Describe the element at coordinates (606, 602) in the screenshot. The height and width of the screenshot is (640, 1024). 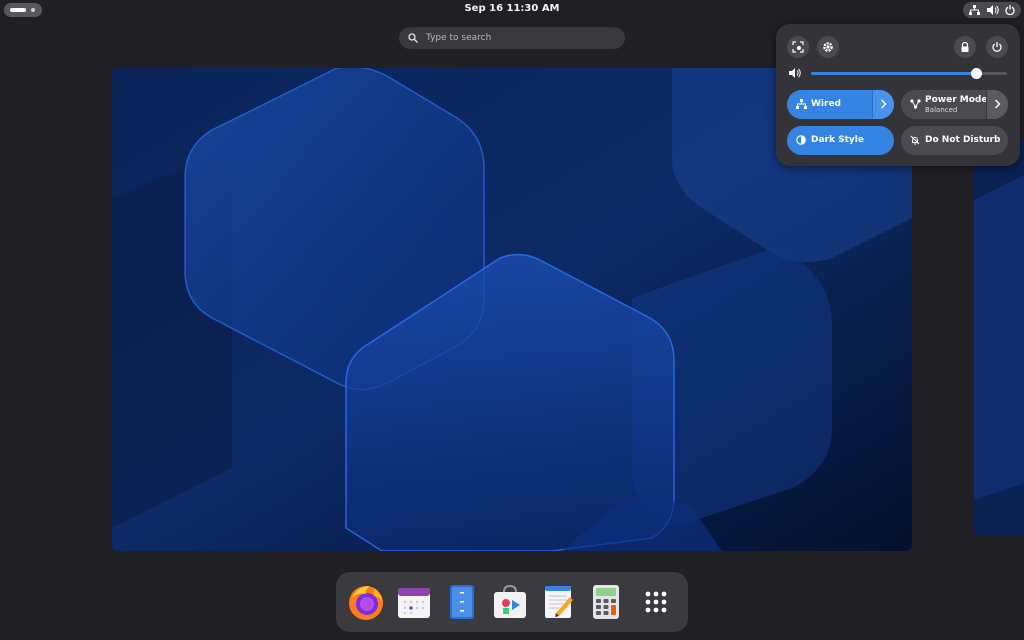
I see `calculator-icon` at that location.